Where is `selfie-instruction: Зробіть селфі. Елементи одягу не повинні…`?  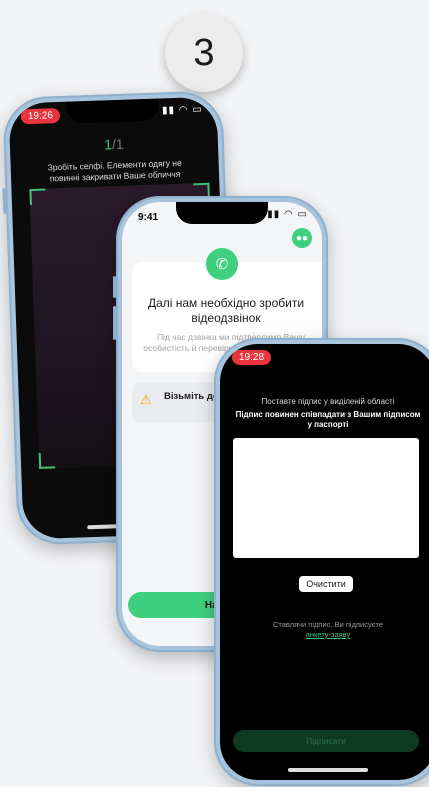
selfie-instruction: Зробіть селфі. Елементи одягу не повинні… is located at coordinates (114, 170).